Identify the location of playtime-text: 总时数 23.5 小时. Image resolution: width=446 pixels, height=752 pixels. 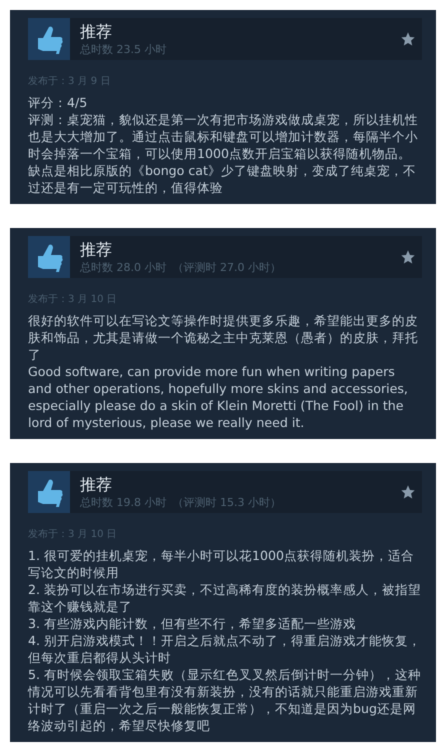
(123, 49).